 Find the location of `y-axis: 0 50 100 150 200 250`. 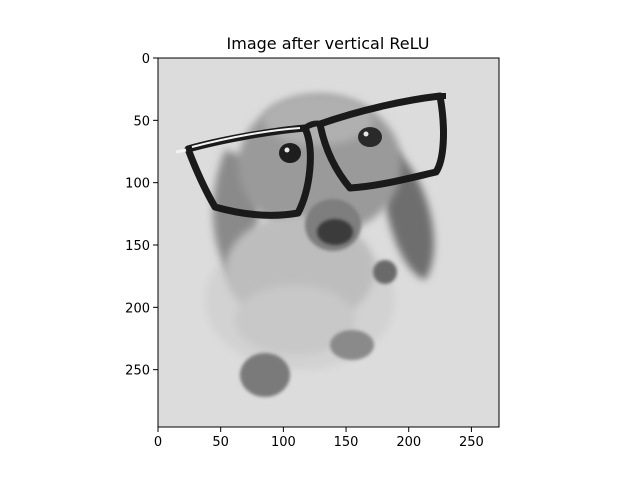

y-axis: 0 50 100 150 200 250 is located at coordinates (141, 215).